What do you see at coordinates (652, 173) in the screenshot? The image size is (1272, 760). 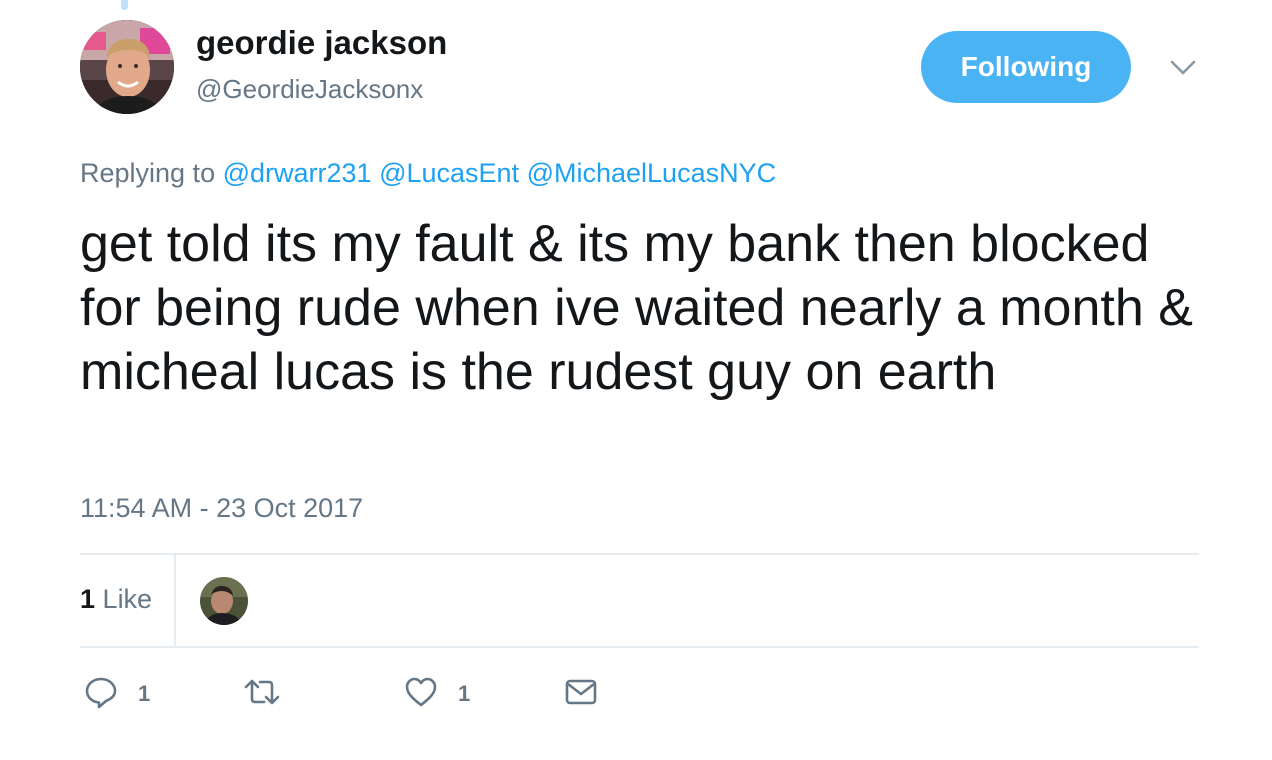 I see `mention-link-michaellucasnyc: @MichaelLucasNYC` at bounding box center [652, 173].